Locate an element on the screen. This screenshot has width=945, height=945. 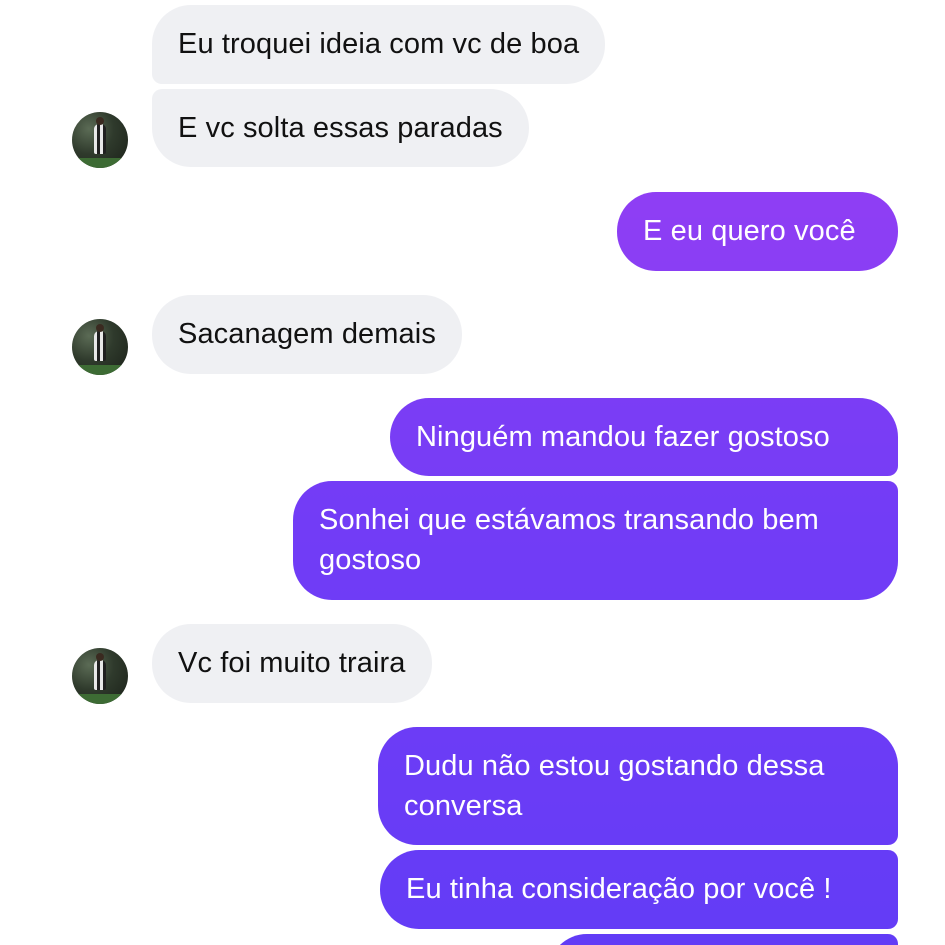
incoming-message: Vc foi muito traira is located at coordinates (292, 663).